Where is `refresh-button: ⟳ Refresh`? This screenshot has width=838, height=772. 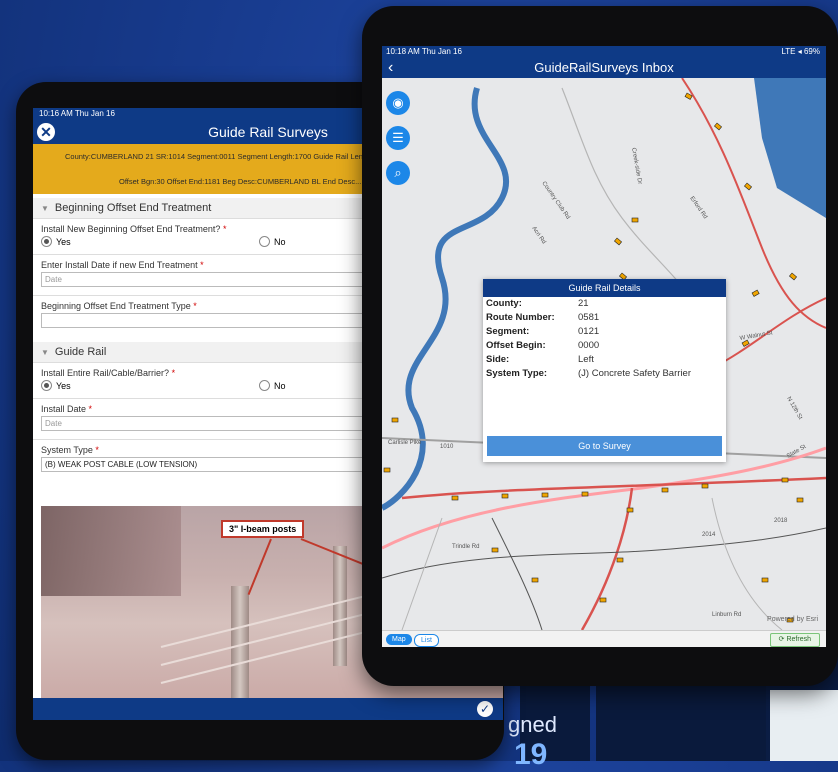
refresh-button: ⟳ Refresh is located at coordinates (794, 640).